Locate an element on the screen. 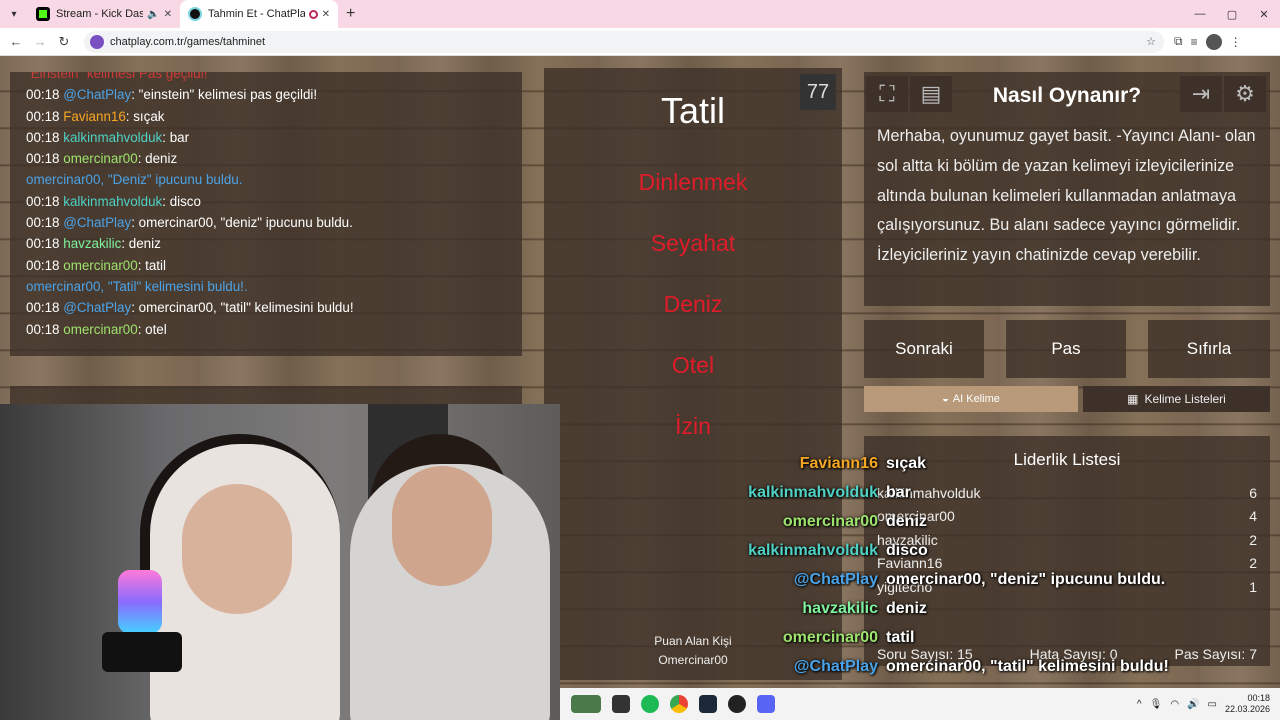 The width and height of the screenshot is (1280, 720). tab-search-icon: ▾ is located at coordinates (14, 14).